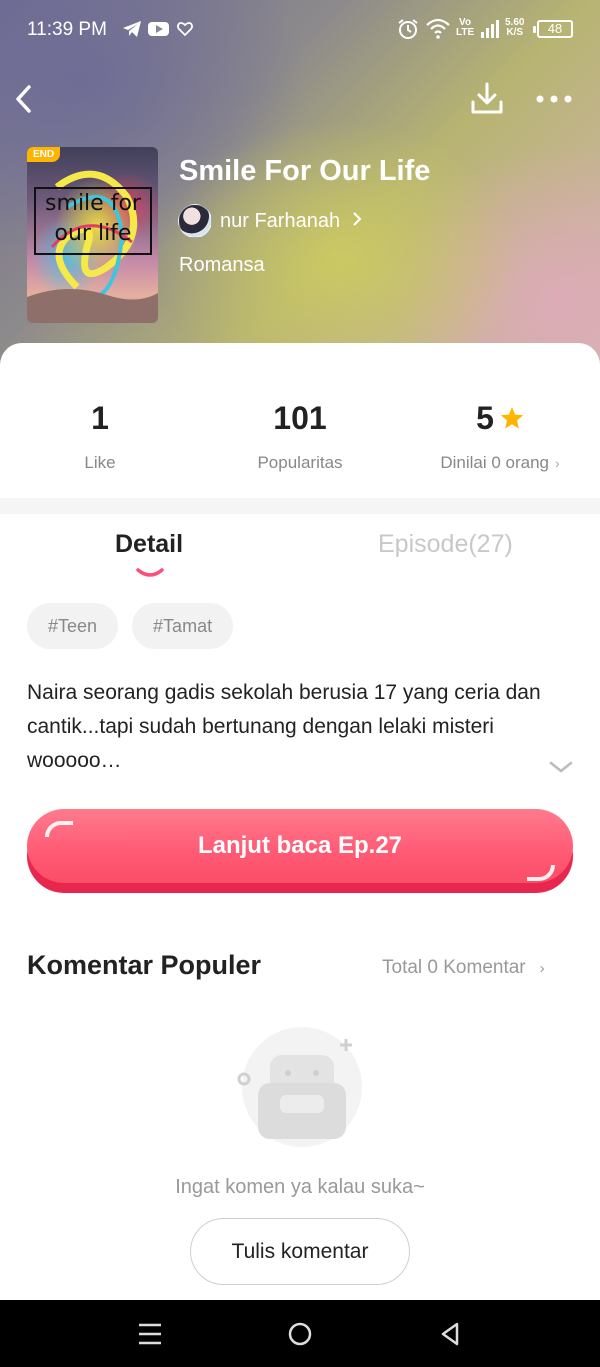 Image resolution: width=600 pixels, height=1367 pixels. I want to click on continue-reading-button: Lanjut baca Ep.27, so click(300, 851).